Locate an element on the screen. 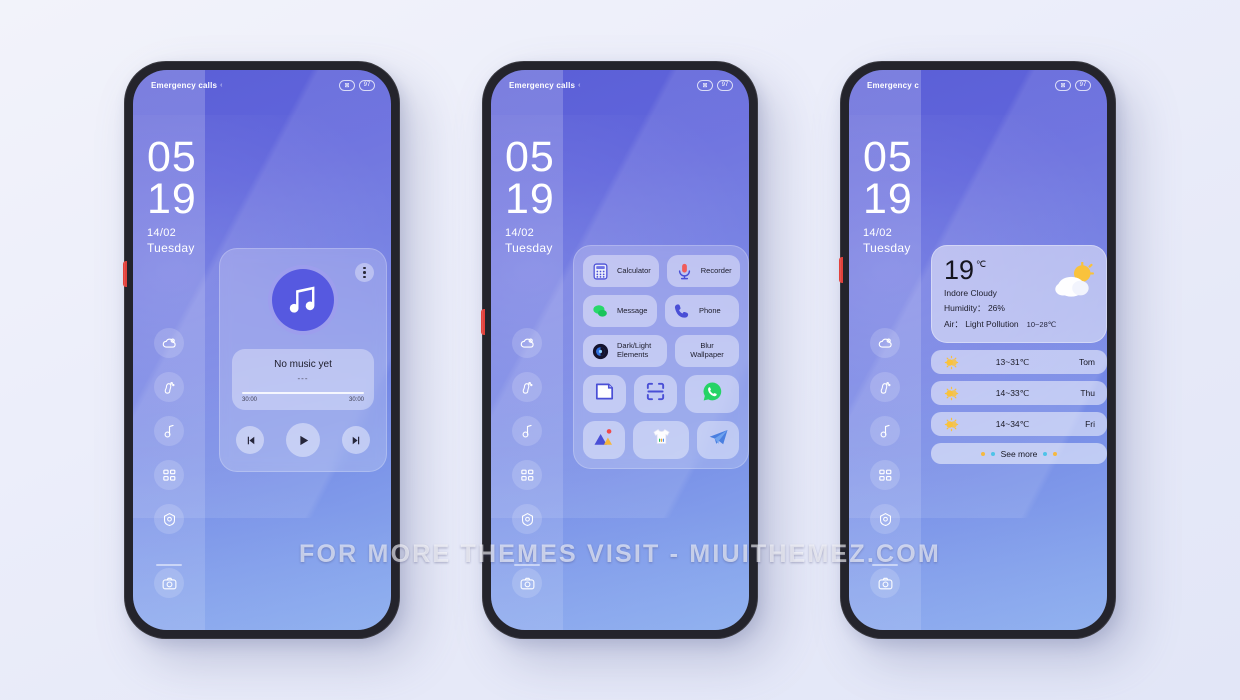  carrier-text: Emergency calls is located at coordinates (542, 85).